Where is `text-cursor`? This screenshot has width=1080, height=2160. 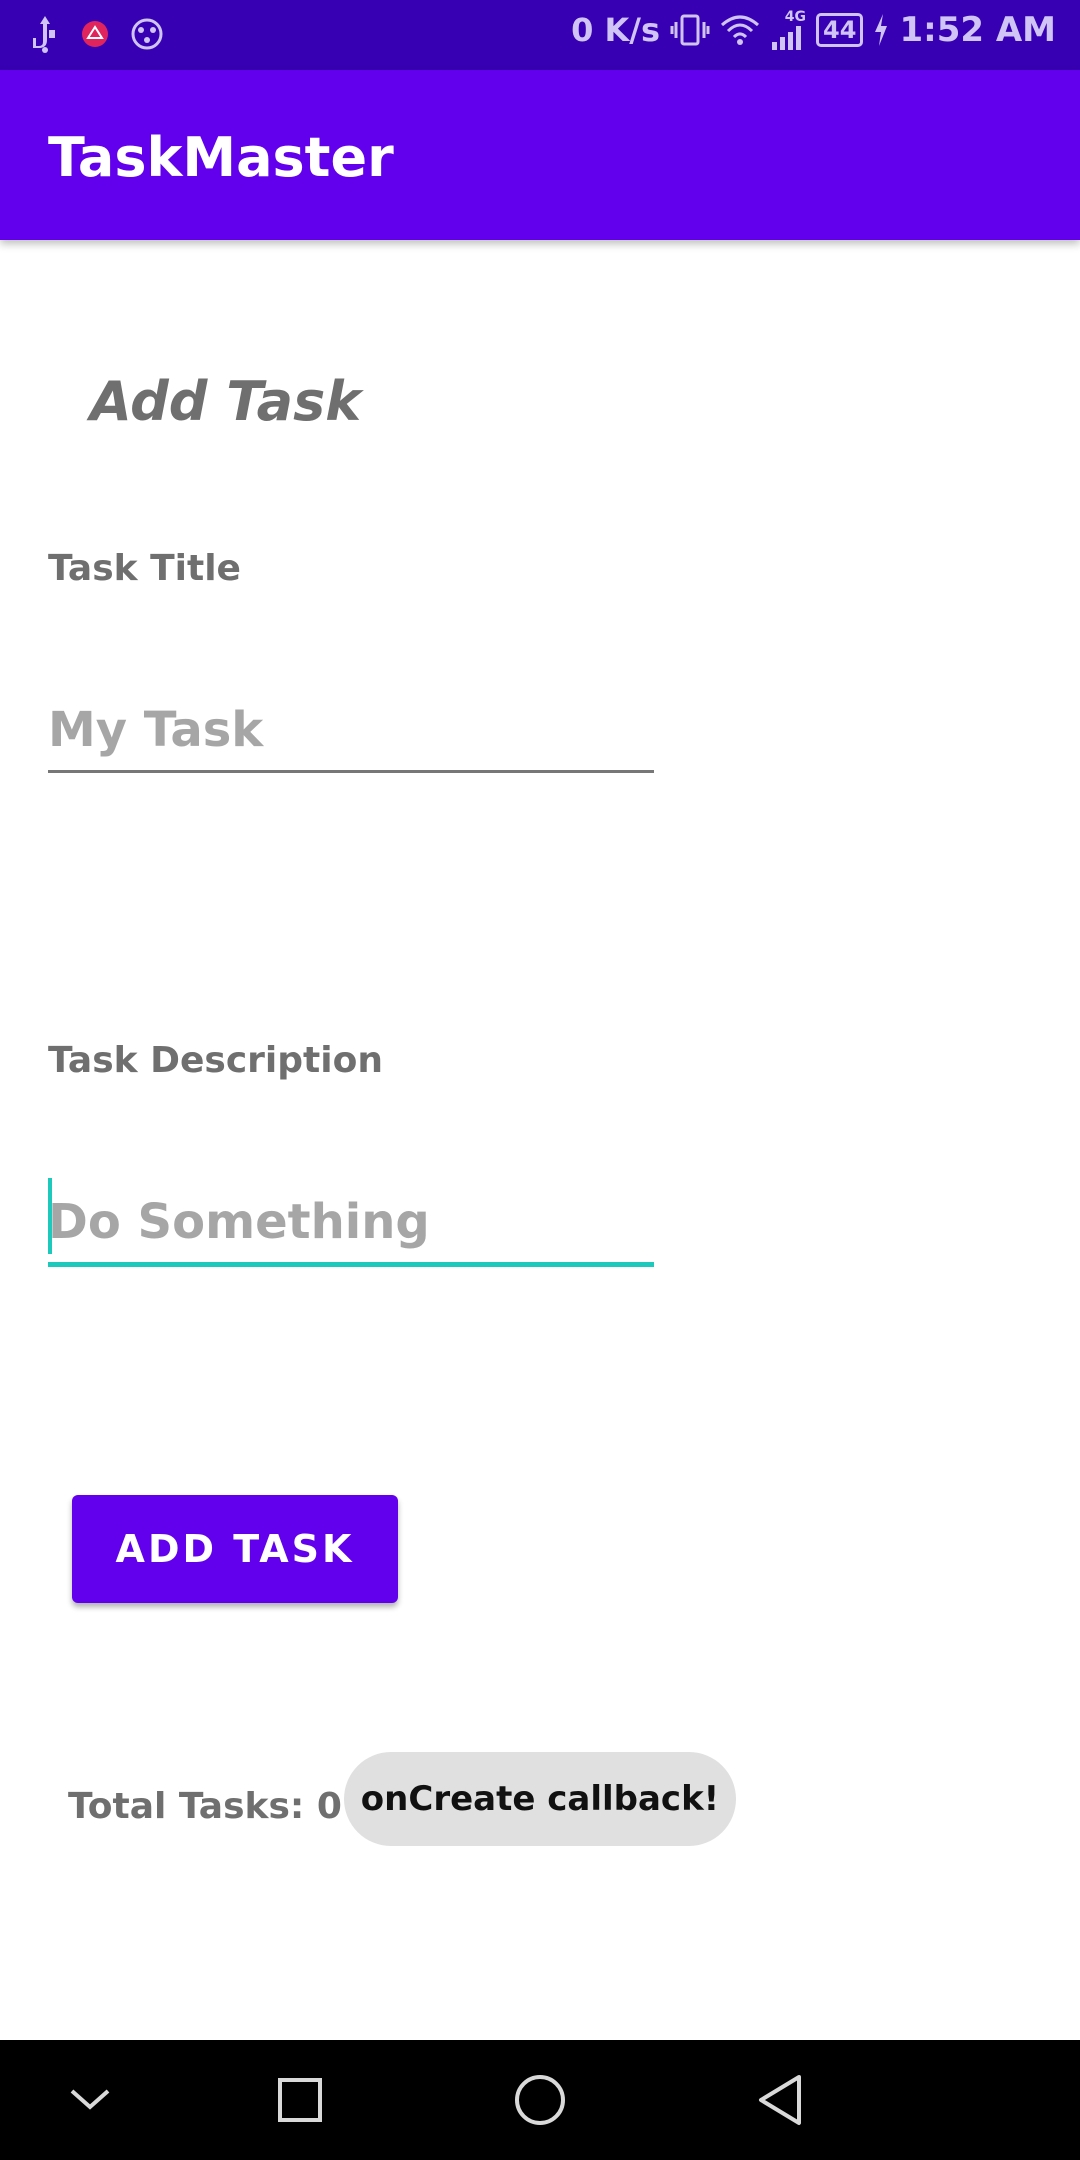
text-cursor is located at coordinates (50, 1216).